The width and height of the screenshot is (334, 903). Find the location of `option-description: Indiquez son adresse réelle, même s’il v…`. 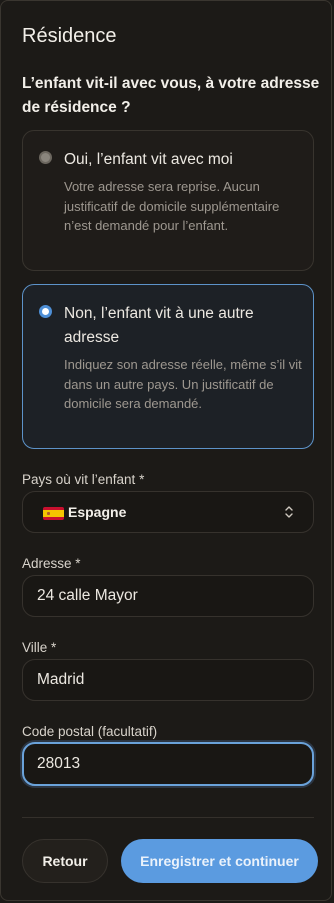

option-description: Indiquez son adresse réelle, même s’il v… is located at coordinates (183, 384).